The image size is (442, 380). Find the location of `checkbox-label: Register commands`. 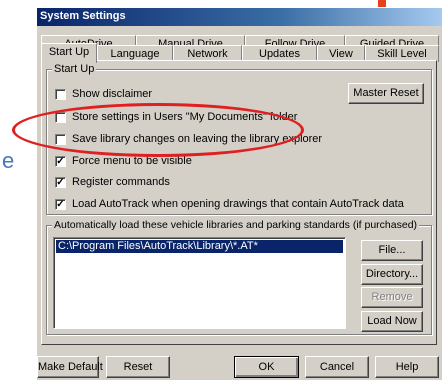

checkbox-label: Register commands is located at coordinates (121, 182).